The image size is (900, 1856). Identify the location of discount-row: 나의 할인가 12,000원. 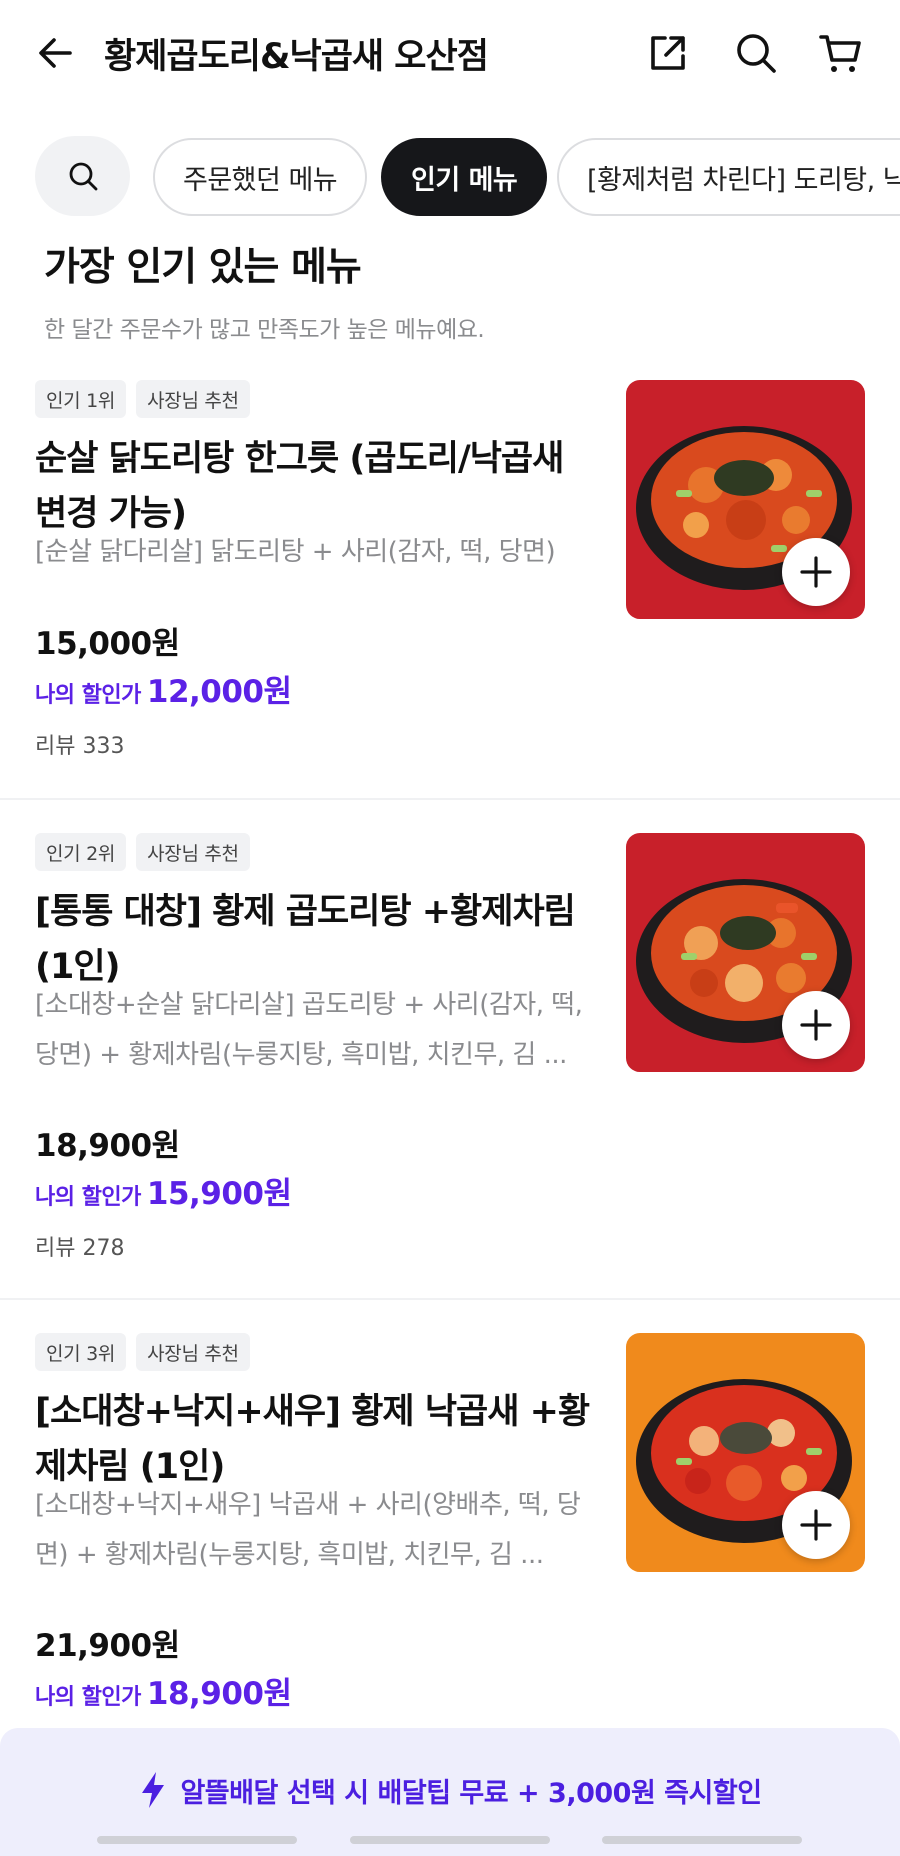
(163, 688).